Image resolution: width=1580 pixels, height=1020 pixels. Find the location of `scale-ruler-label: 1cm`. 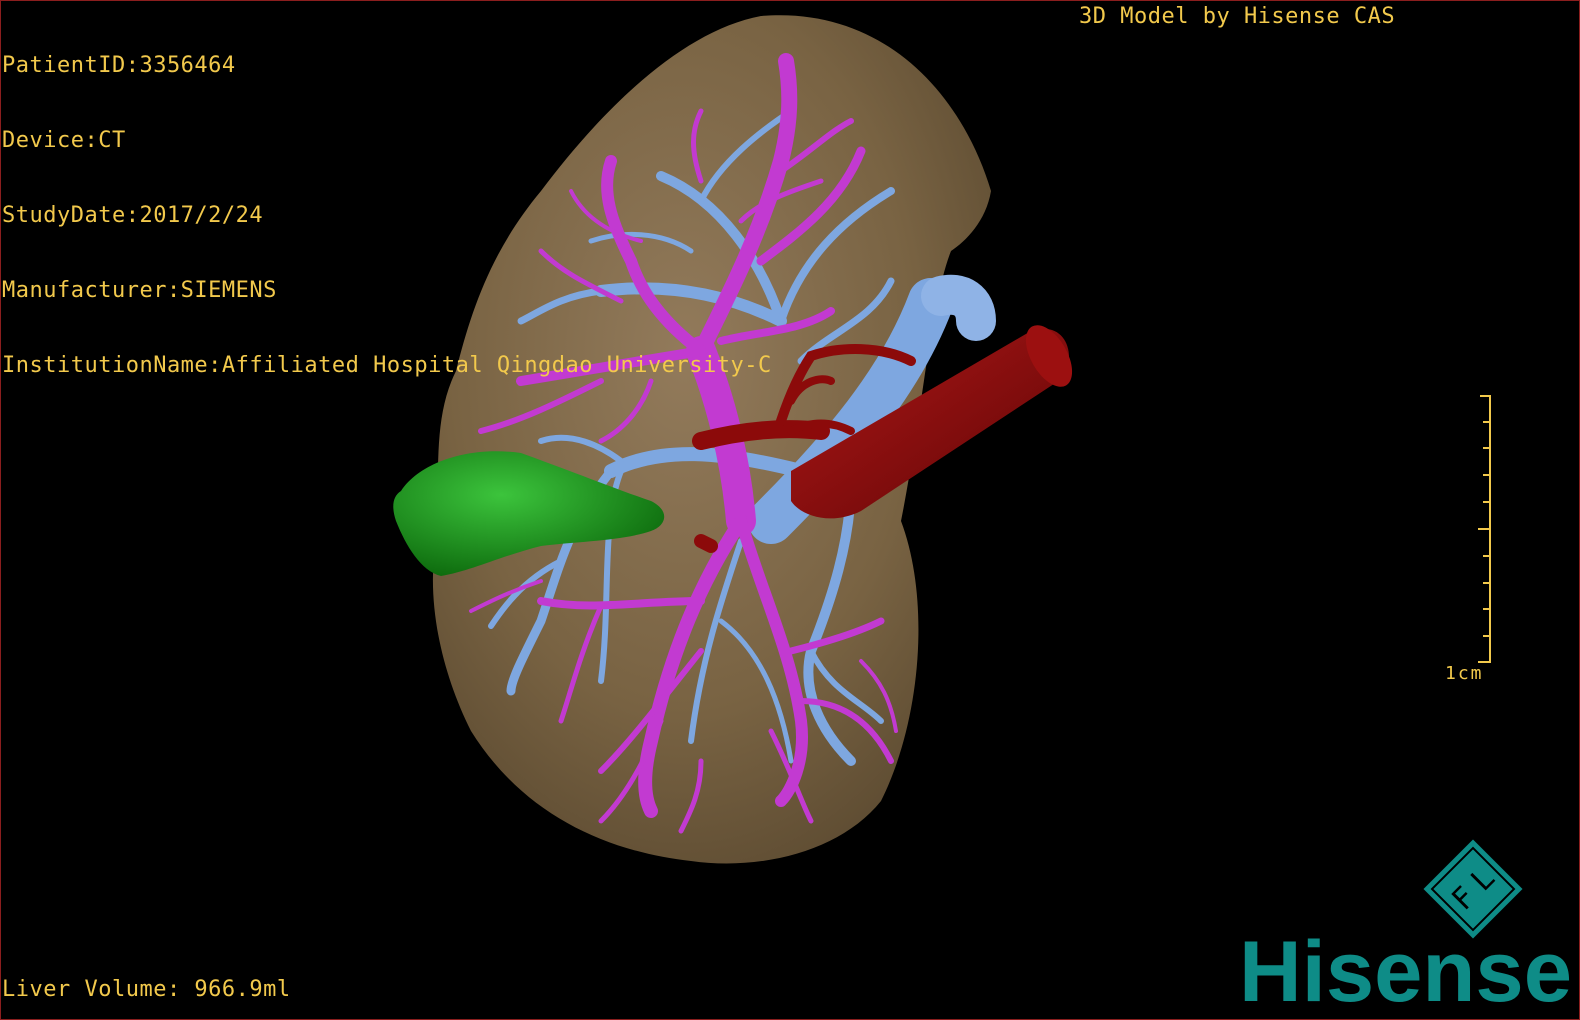

scale-ruler-label: 1cm is located at coordinates (1464, 673).